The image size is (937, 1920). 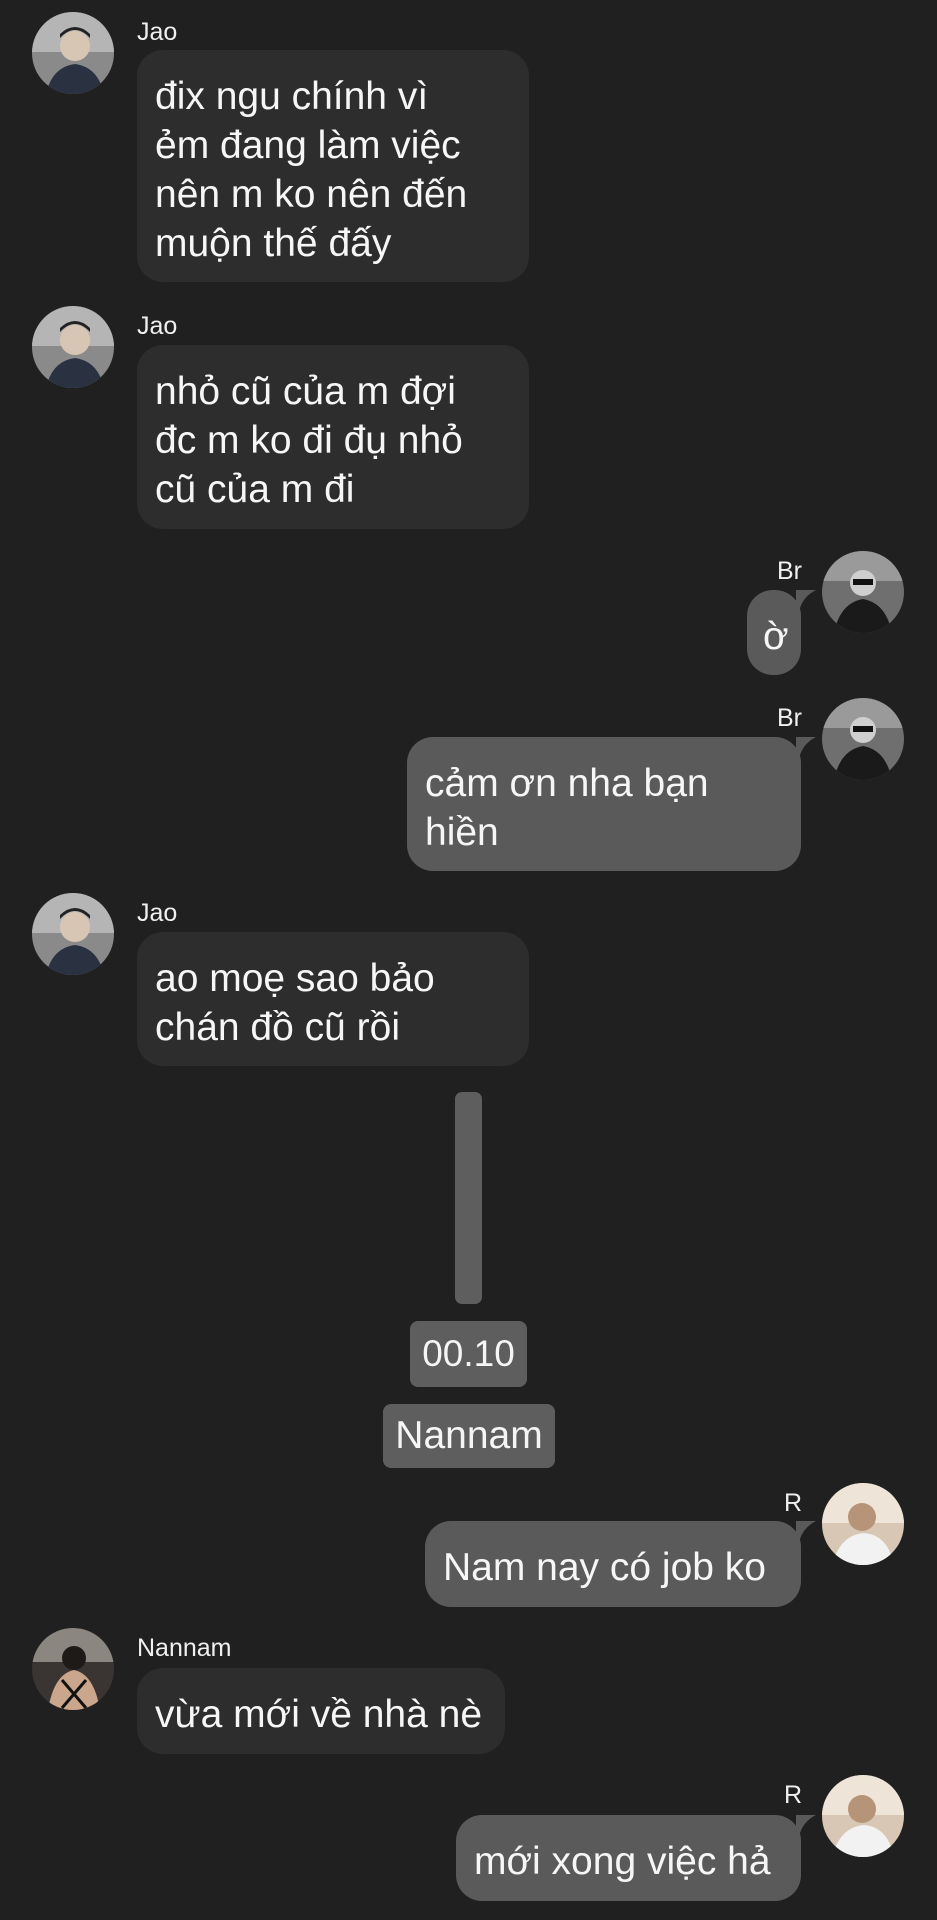 I want to click on name-label: Nannam, so click(x=469, y=1436).